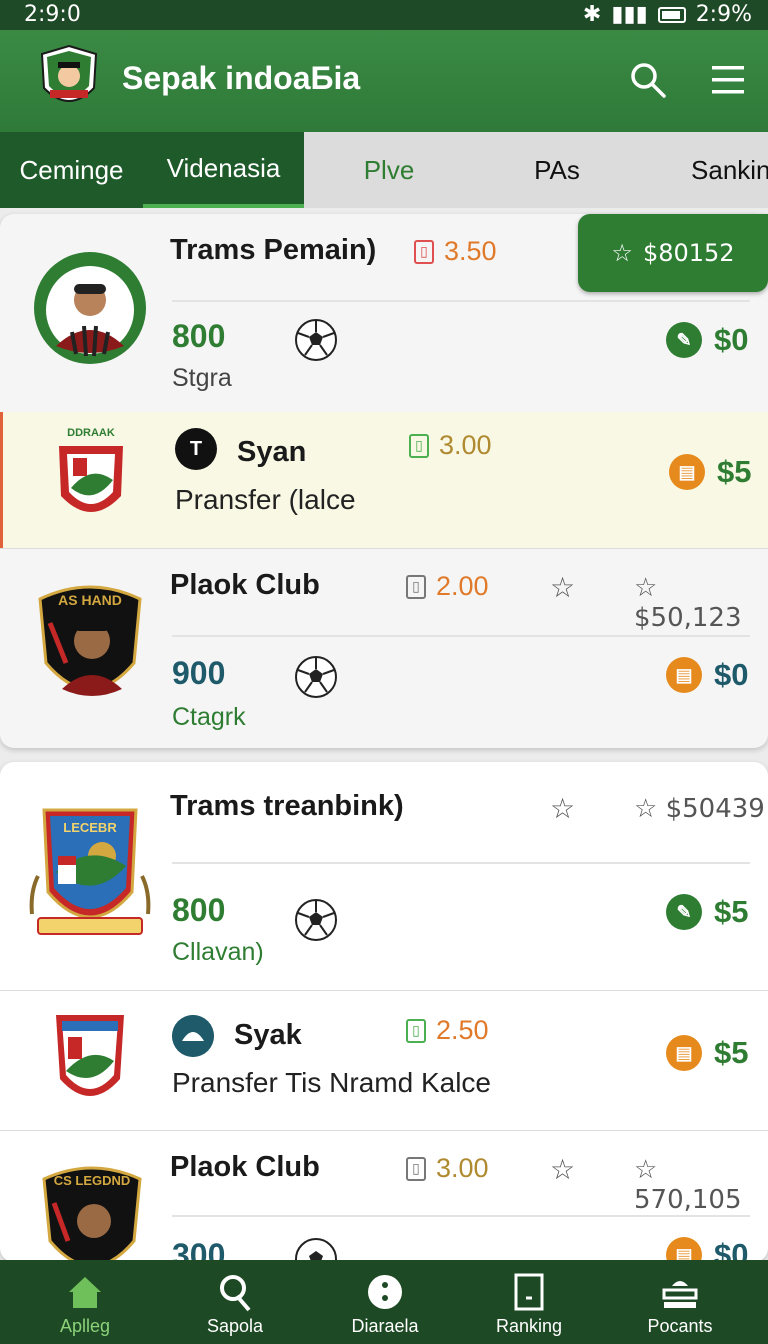 The image size is (768, 1344). What do you see at coordinates (202, 378) in the screenshot?
I see `player-position: Stgra` at bounding box center [202, 378].